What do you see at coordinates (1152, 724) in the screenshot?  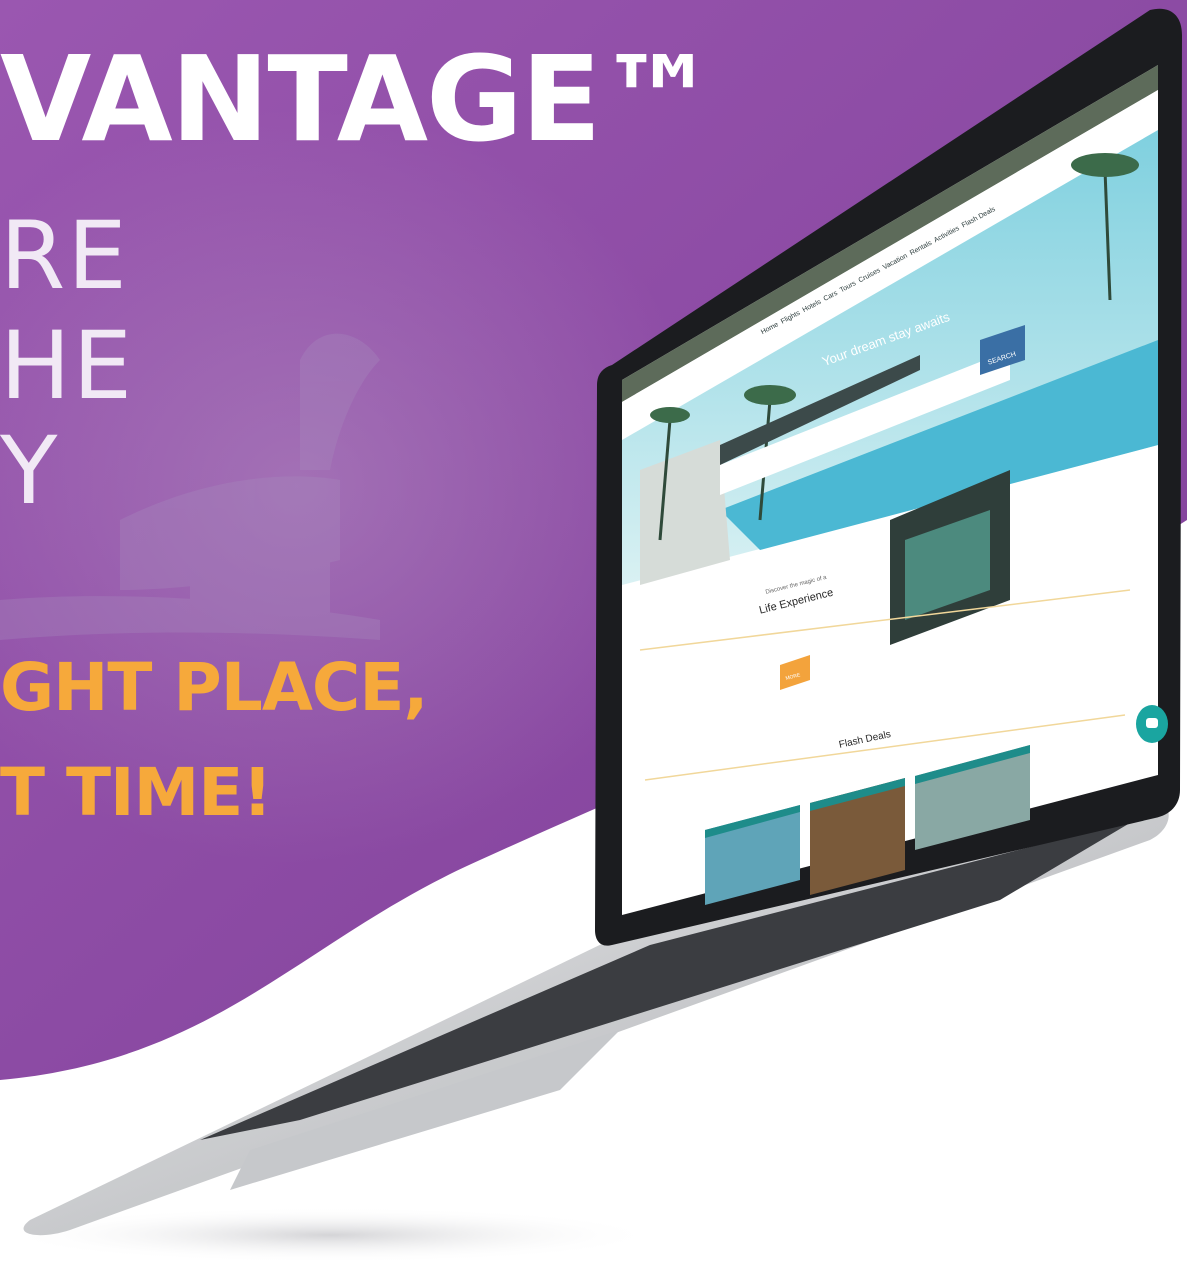 I see `chat-icon` at bounding box center [1152, 724].